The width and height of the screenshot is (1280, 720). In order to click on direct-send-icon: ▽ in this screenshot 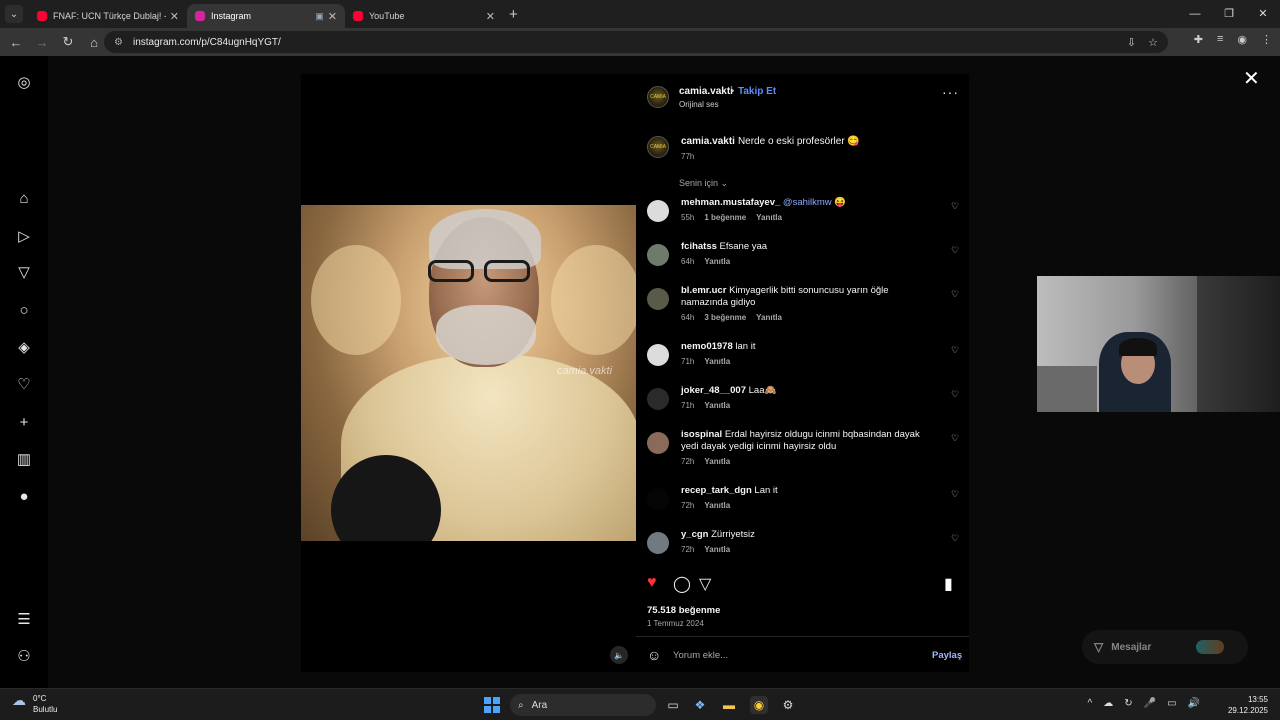, I will do `click(24, 272)`.